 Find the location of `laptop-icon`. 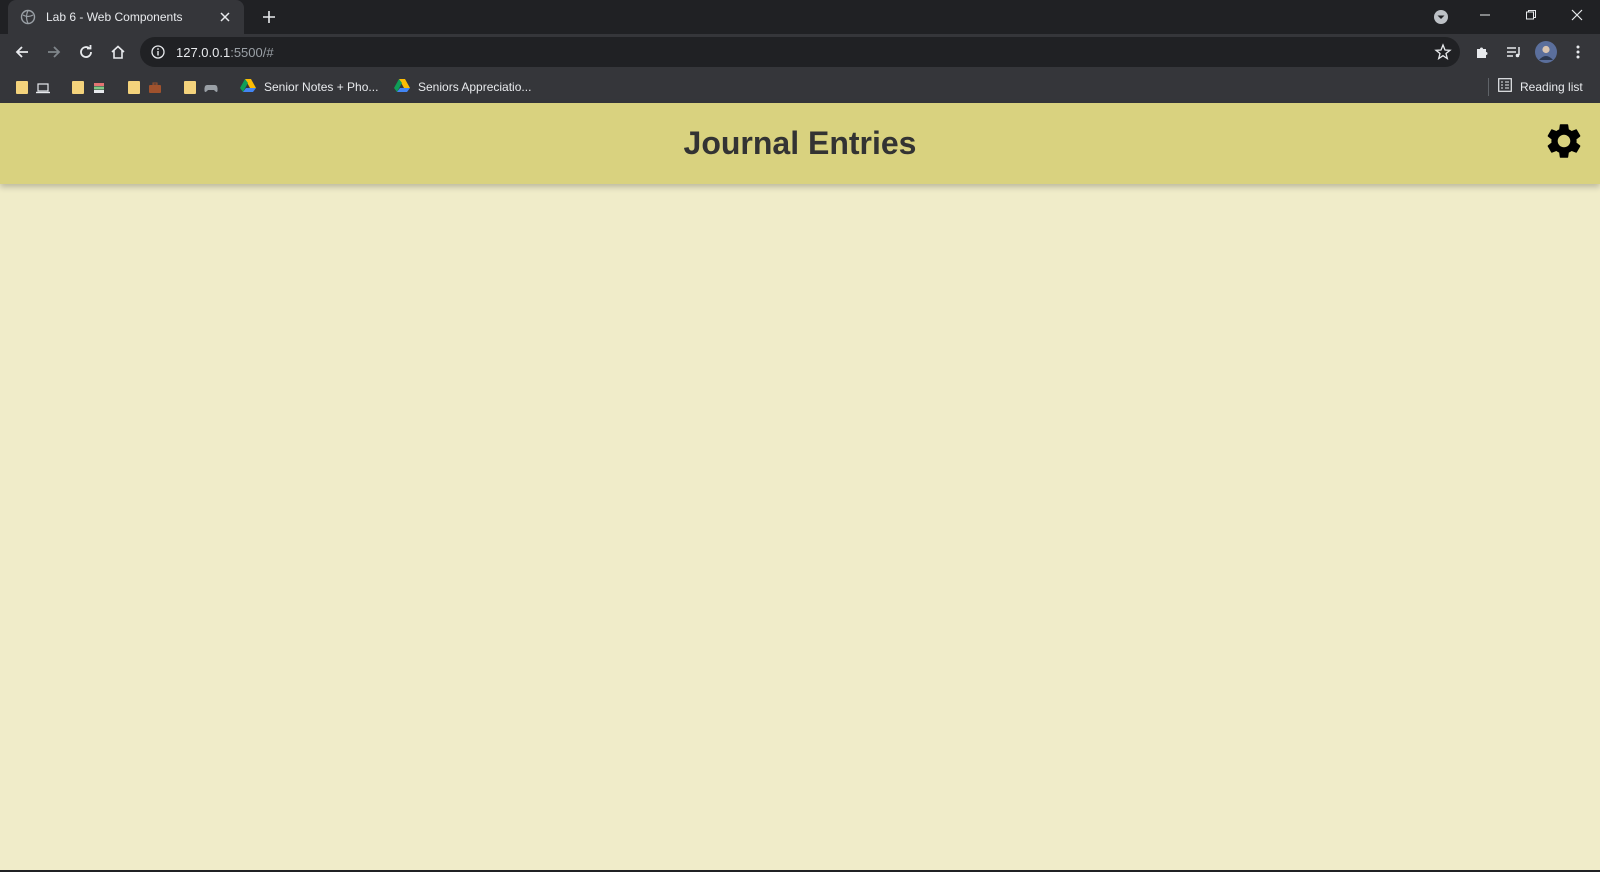

laptop-icon is located at coordinates (43, 87).